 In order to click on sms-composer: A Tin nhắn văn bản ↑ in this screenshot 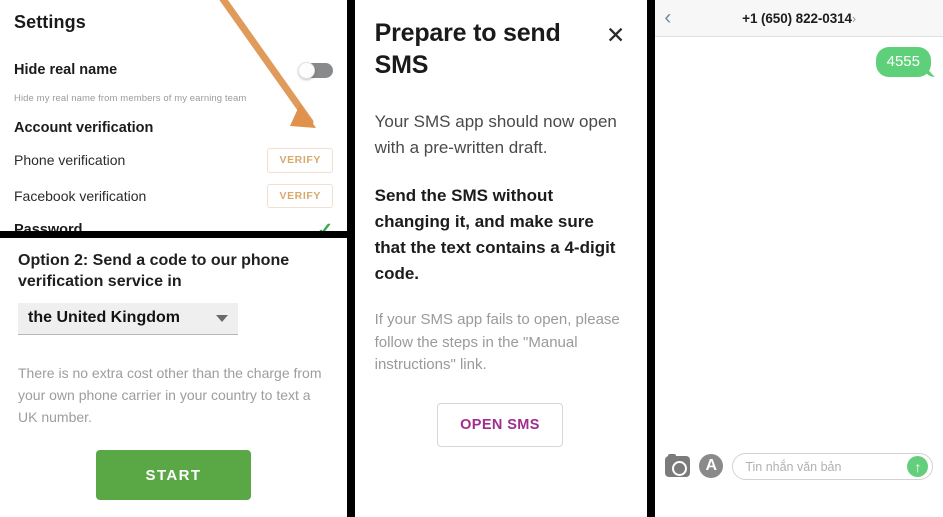, I will do `click(799, 479)`.